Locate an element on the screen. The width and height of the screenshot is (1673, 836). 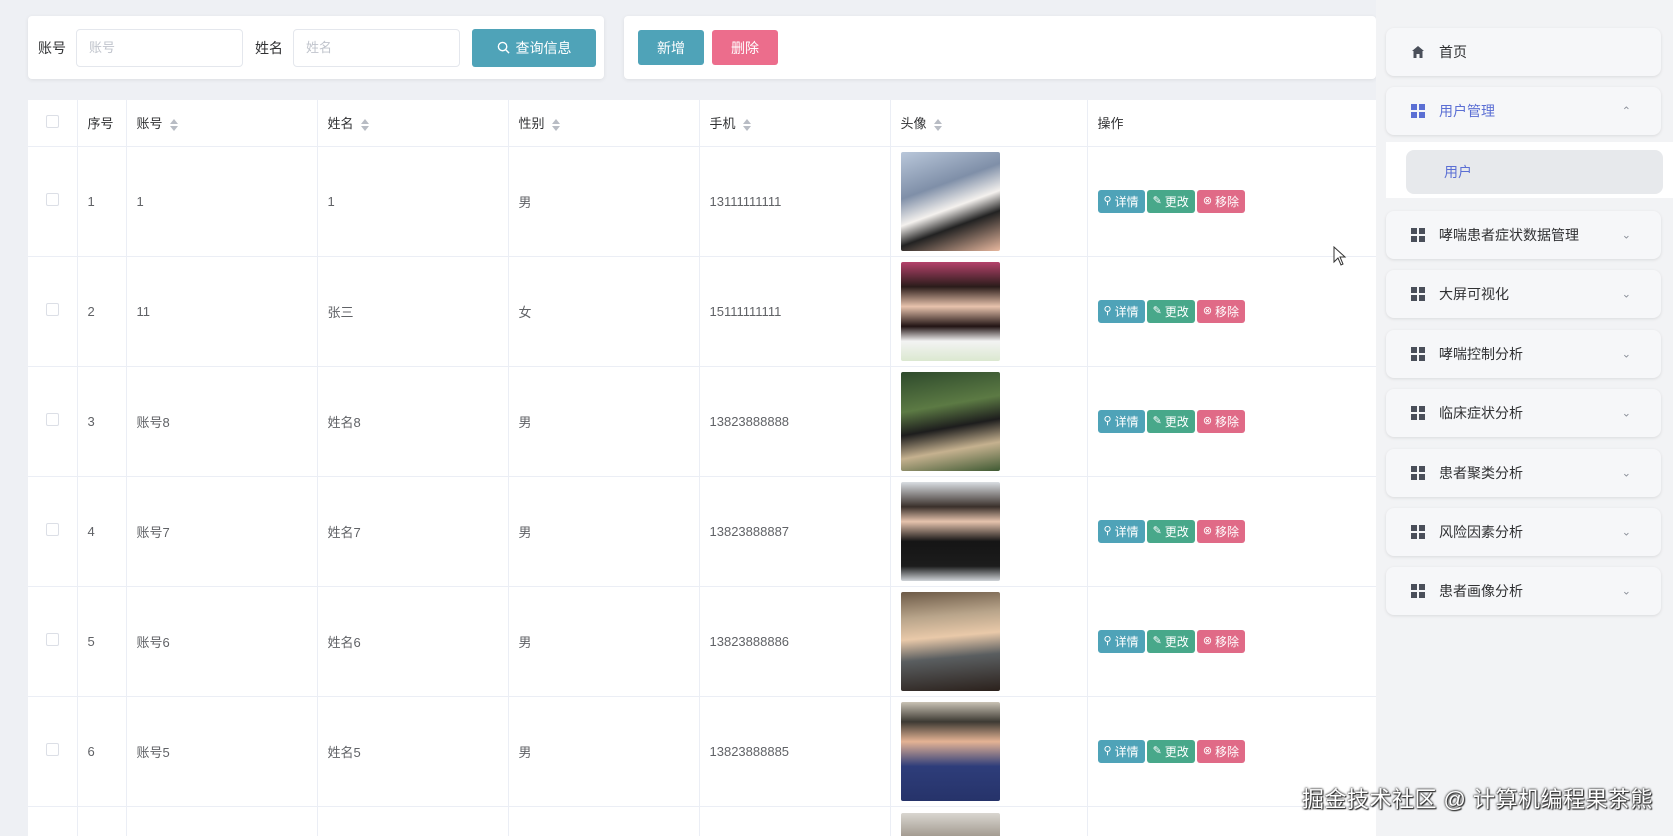
header-gender-label: 性别 is located at coordinates (531, 124).